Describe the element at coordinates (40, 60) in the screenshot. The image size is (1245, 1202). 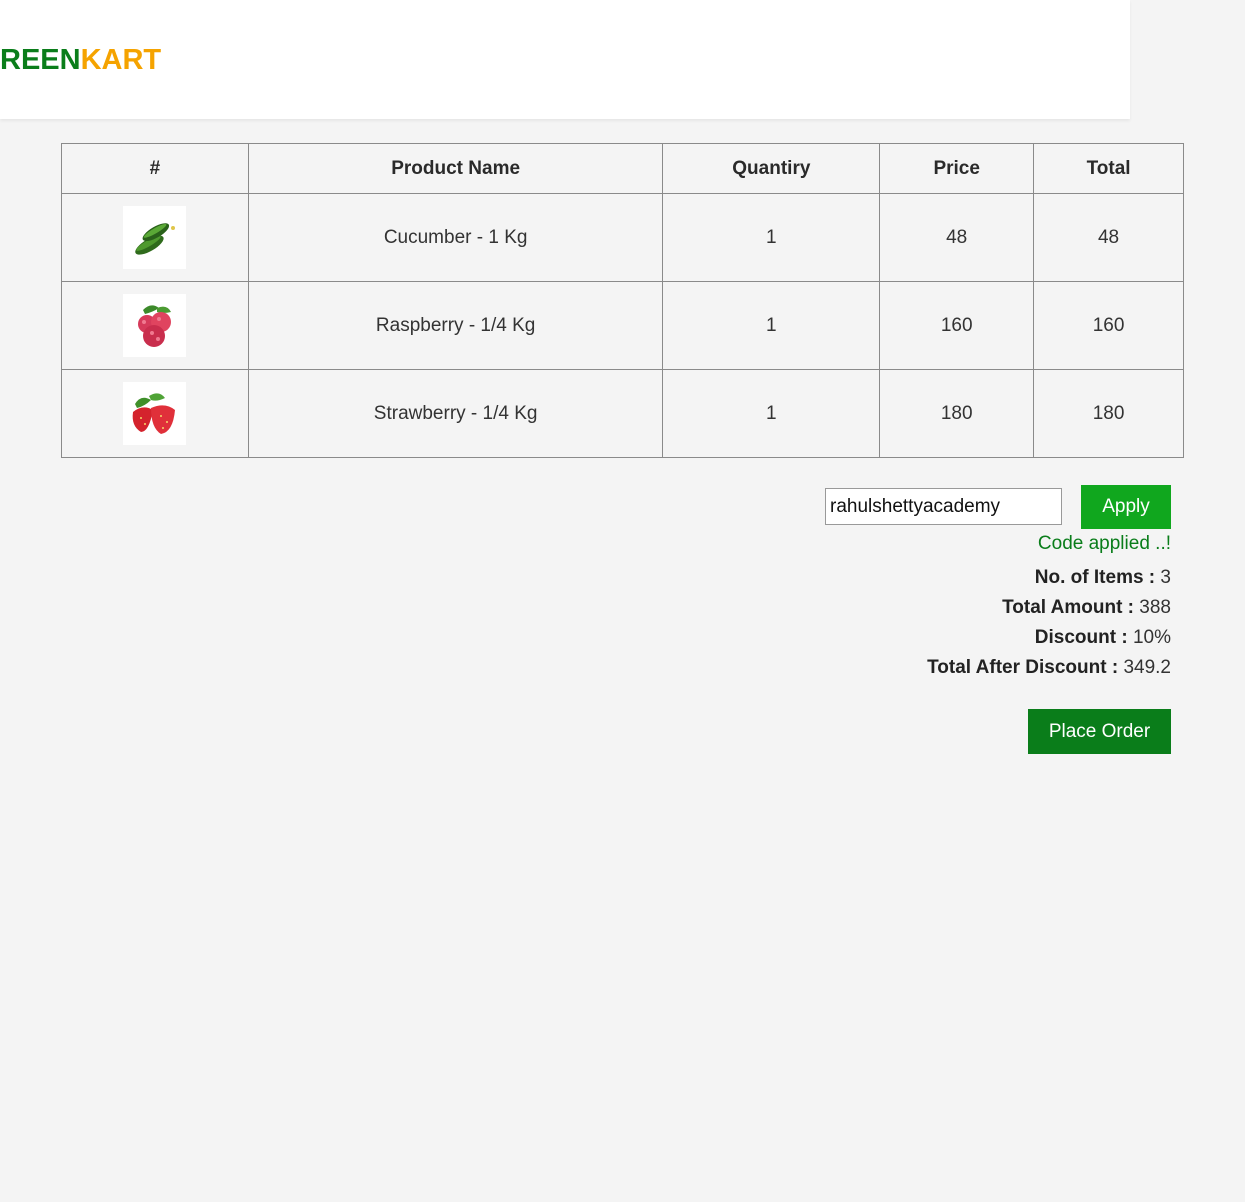
I see `brand-logo-green-part: REEN` at that location.